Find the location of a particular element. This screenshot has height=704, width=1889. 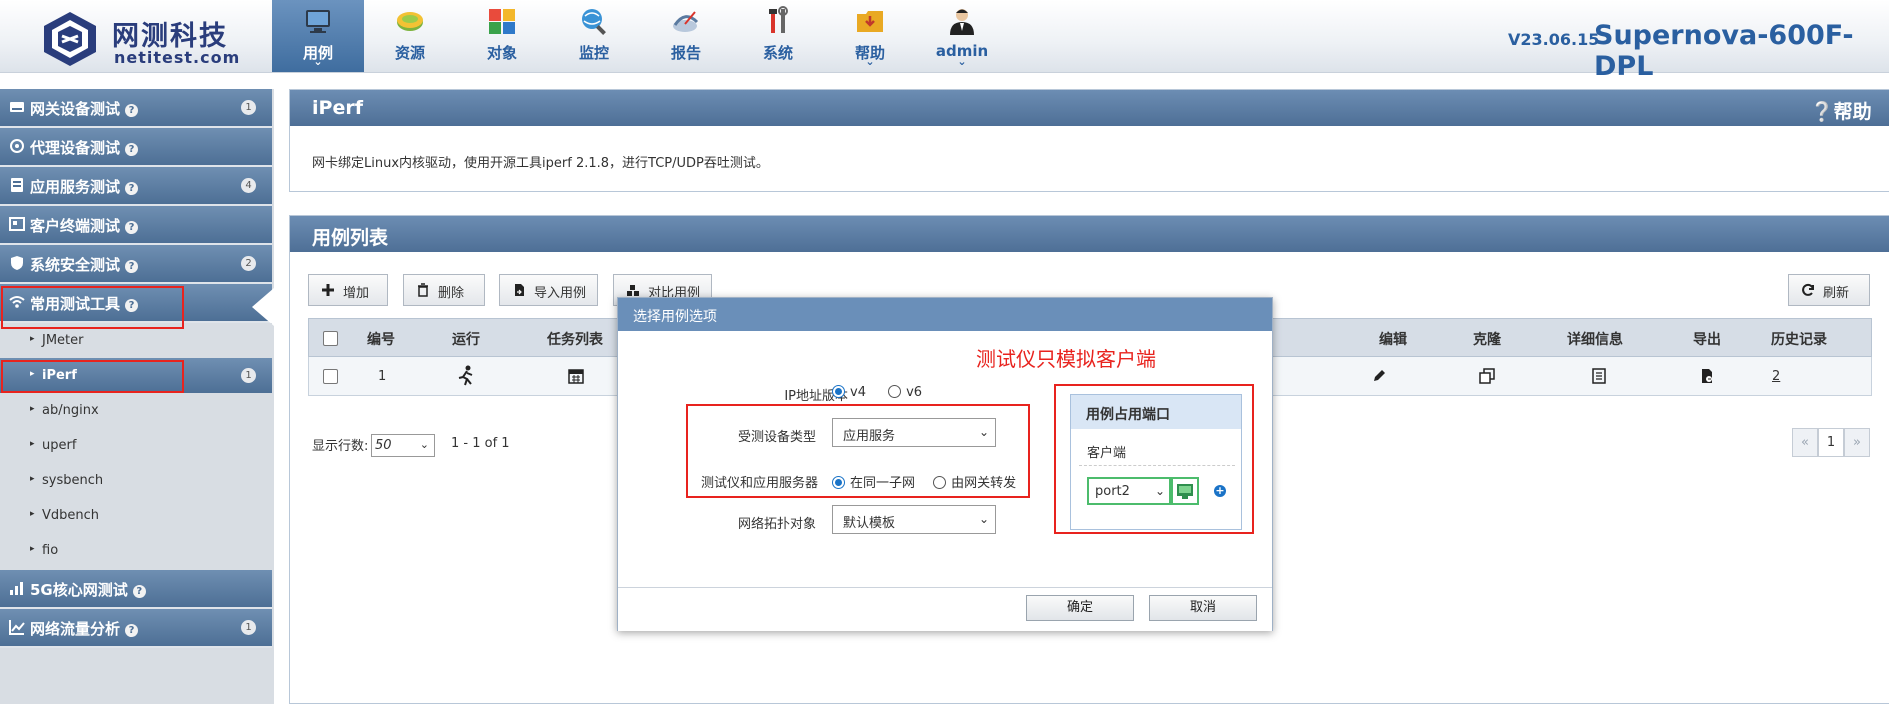

help-link: ❔帮助 is located at coordinates (1841, 110).